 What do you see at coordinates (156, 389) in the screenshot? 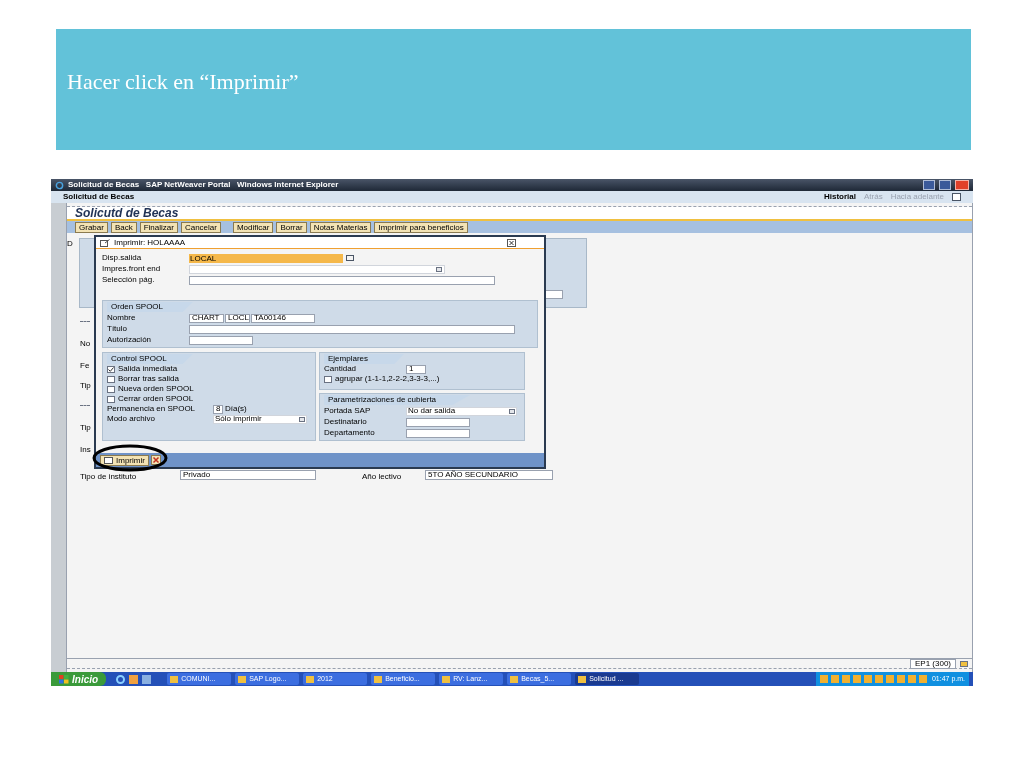
I see `checkbox-label: Nueva orden SPOOL` at bounding box center [156, 389].